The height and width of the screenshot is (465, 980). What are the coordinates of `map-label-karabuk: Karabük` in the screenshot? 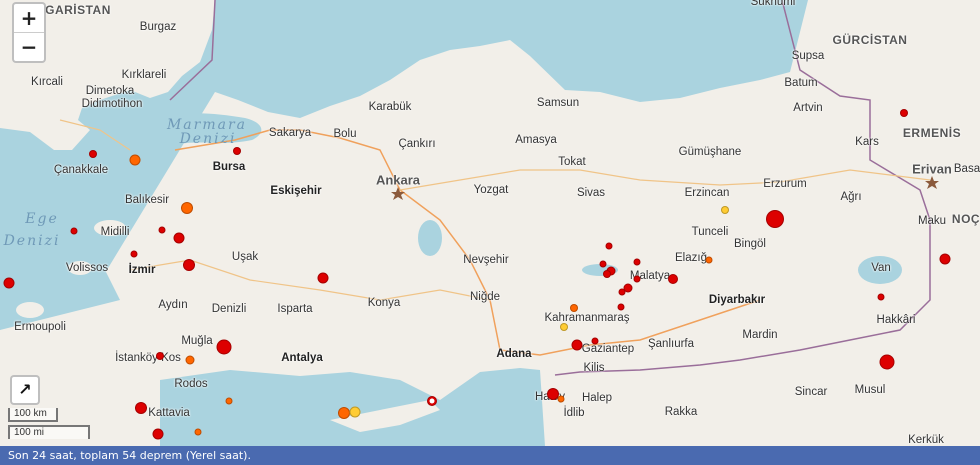 It's located at (390, 107).